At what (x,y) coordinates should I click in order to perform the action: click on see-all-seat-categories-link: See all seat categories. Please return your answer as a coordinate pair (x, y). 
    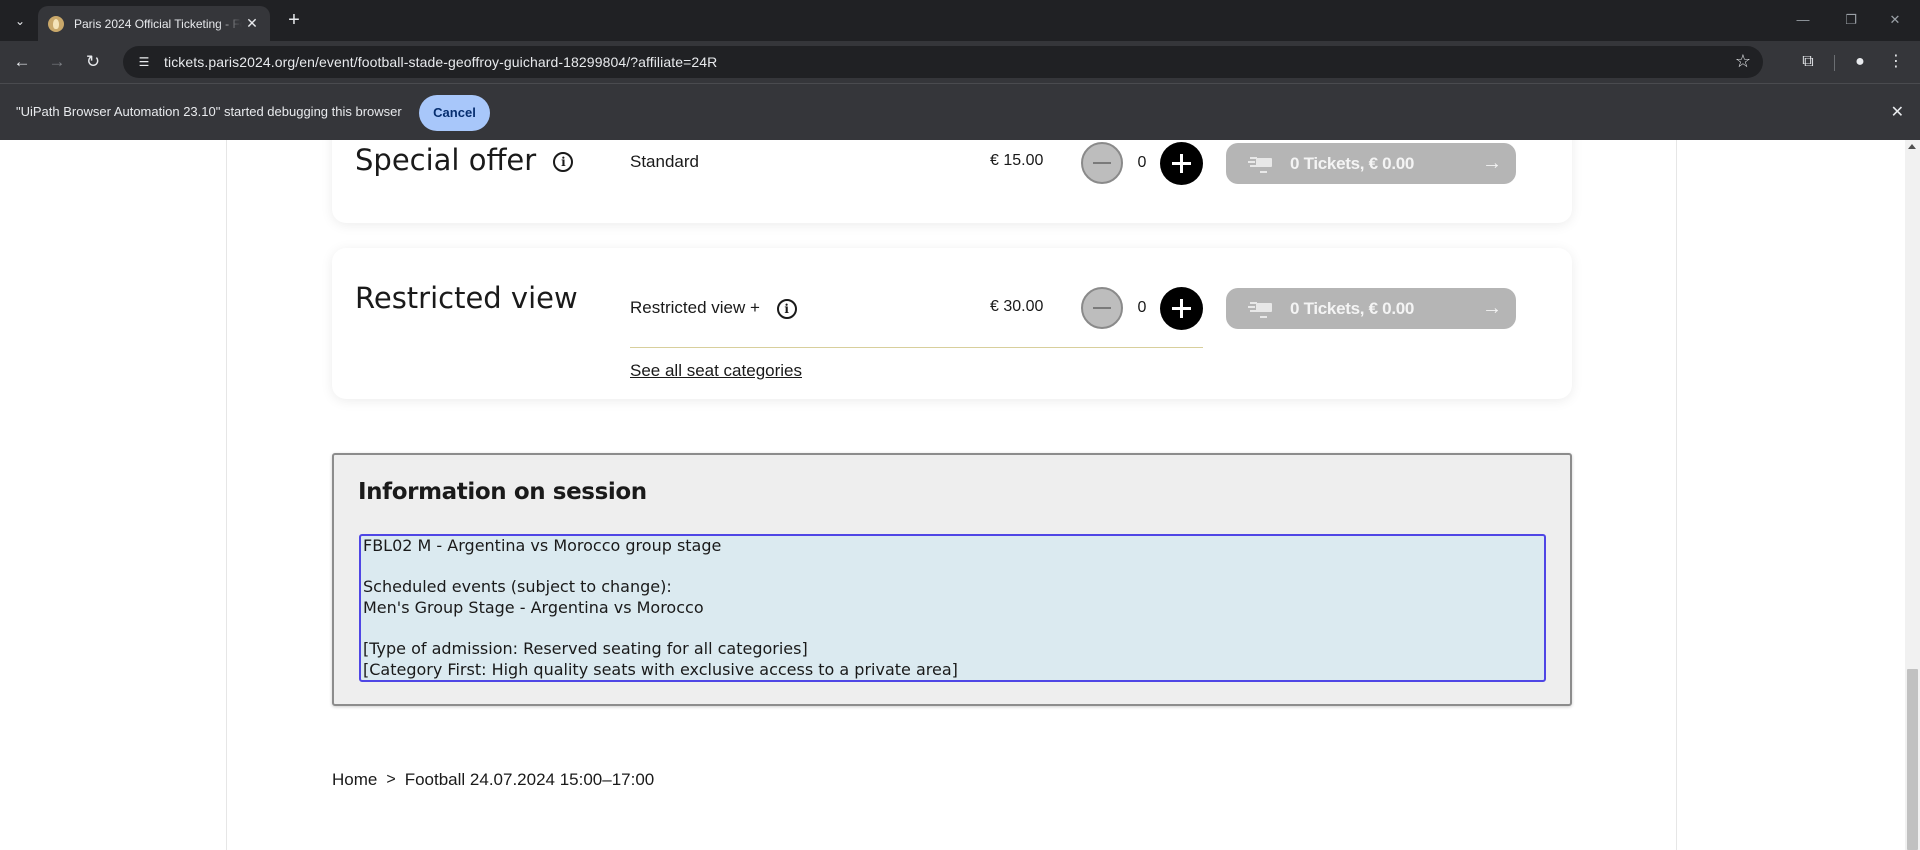
    Looking at the image, I should click on (716, 371).